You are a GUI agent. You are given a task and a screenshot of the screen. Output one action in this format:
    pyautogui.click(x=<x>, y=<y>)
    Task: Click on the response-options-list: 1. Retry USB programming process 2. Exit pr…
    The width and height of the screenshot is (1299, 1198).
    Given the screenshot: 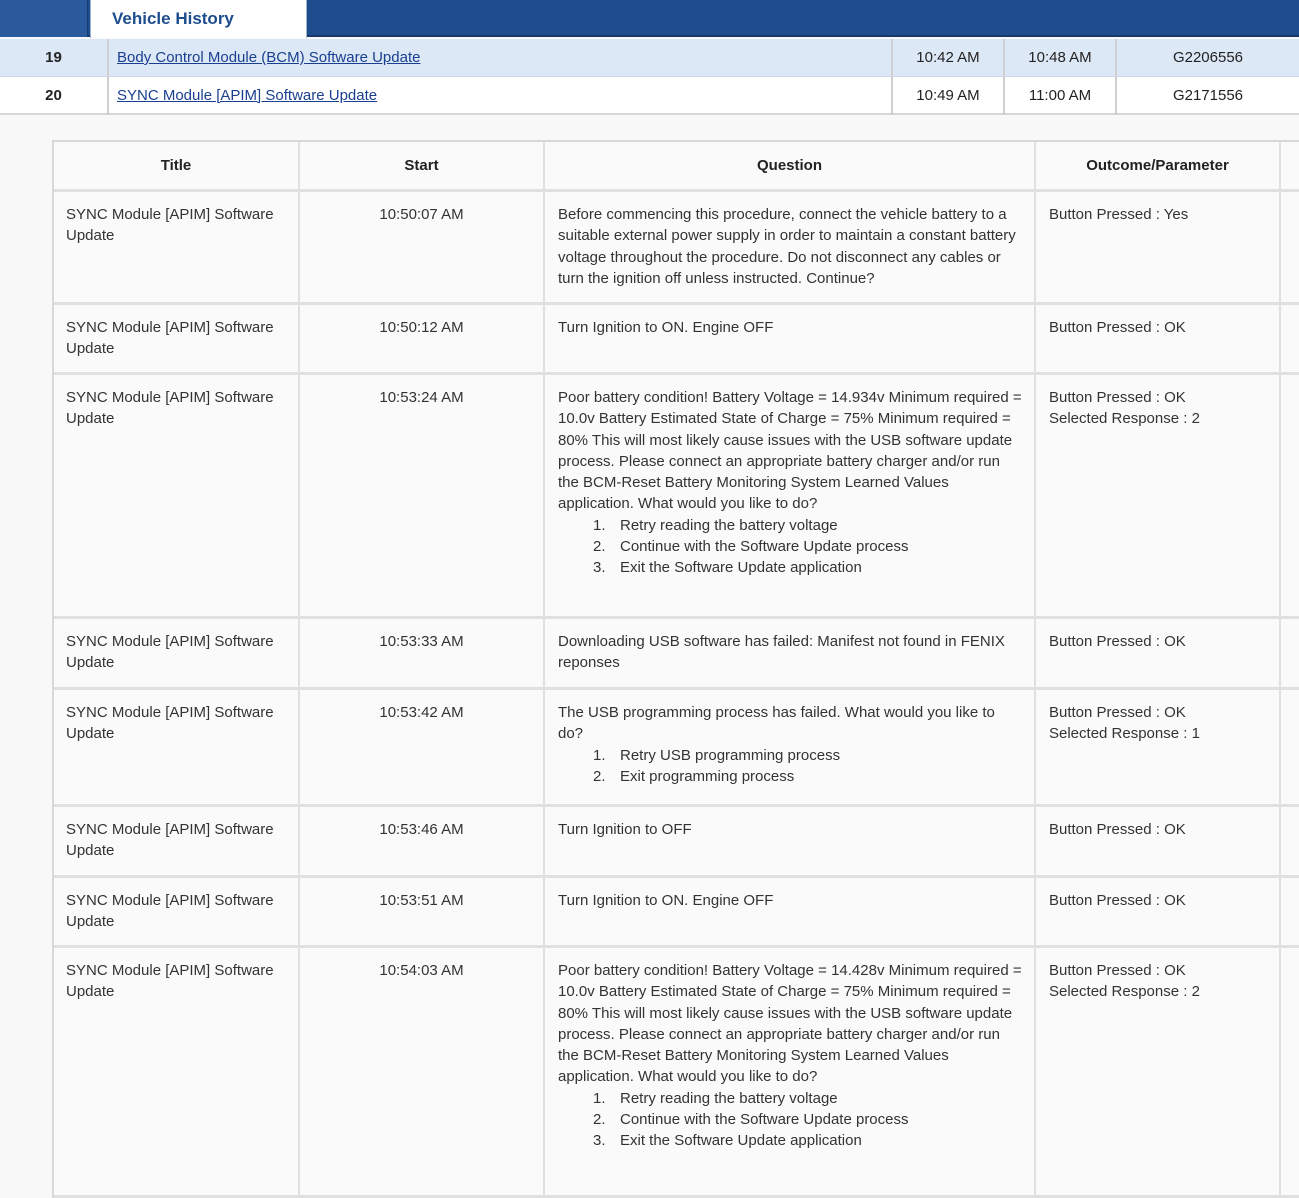 What is the action you would take?
    pyautogui.click(x=807, y=766)
    